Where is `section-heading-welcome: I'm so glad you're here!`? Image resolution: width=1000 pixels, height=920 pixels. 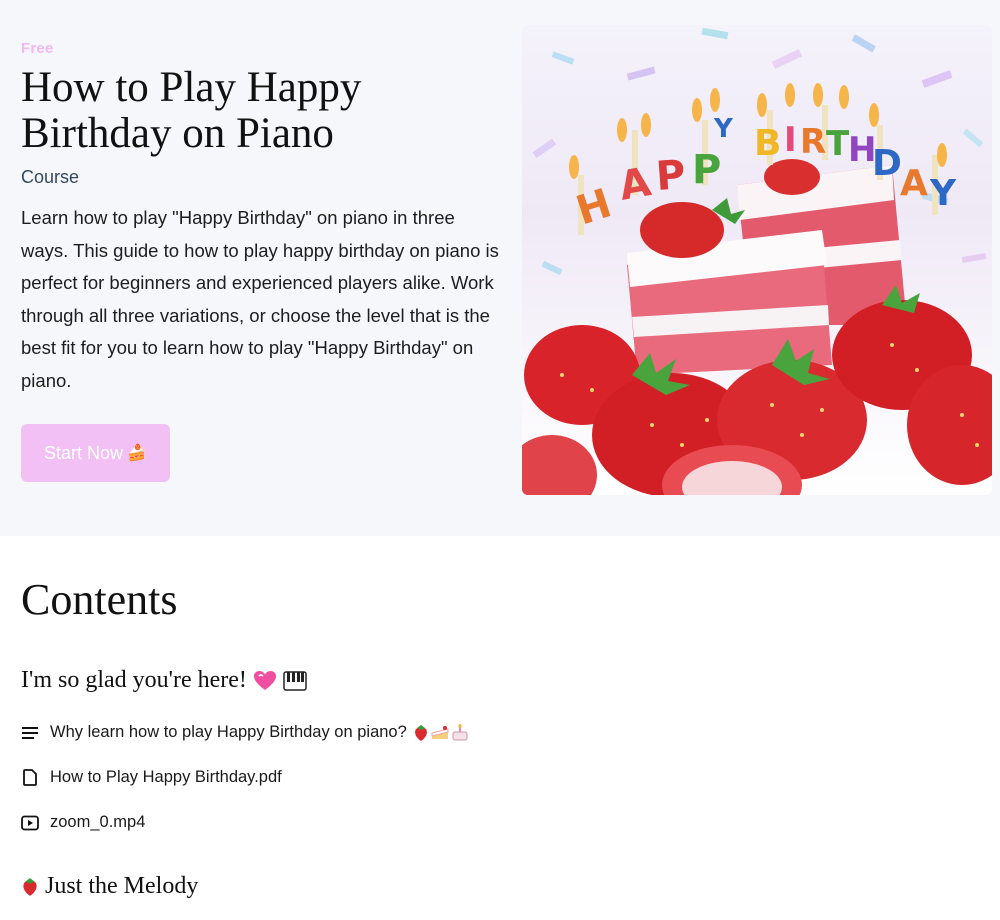 section-heading-welcome: I'm so glad you're here! is located at coordinates (501, 680).